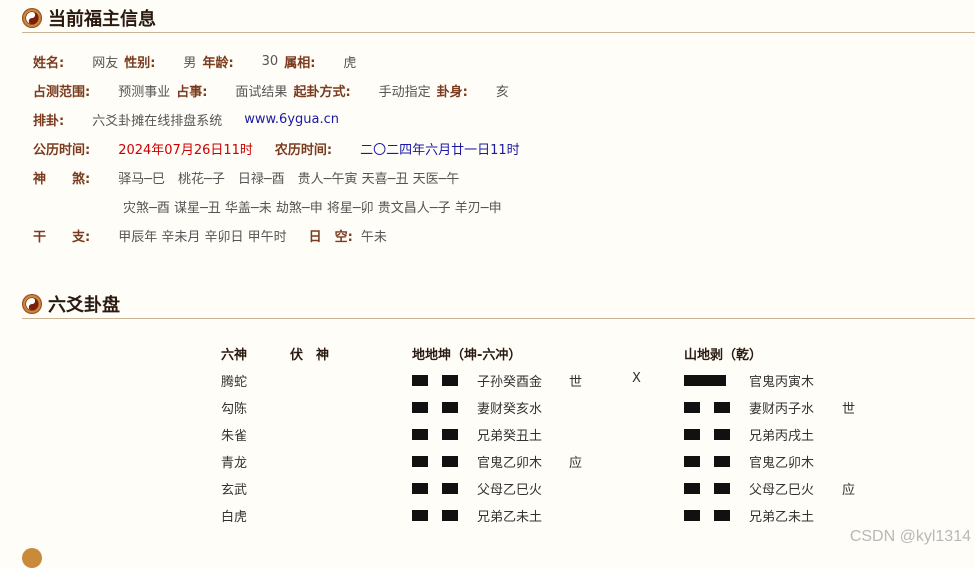 Image resolution: width=975 pixels, height=568 pixels. Describe the element at coordinates (185, 150) in the screenshot. I see `solar-time-value: 2024年07月26日11时` at that location.